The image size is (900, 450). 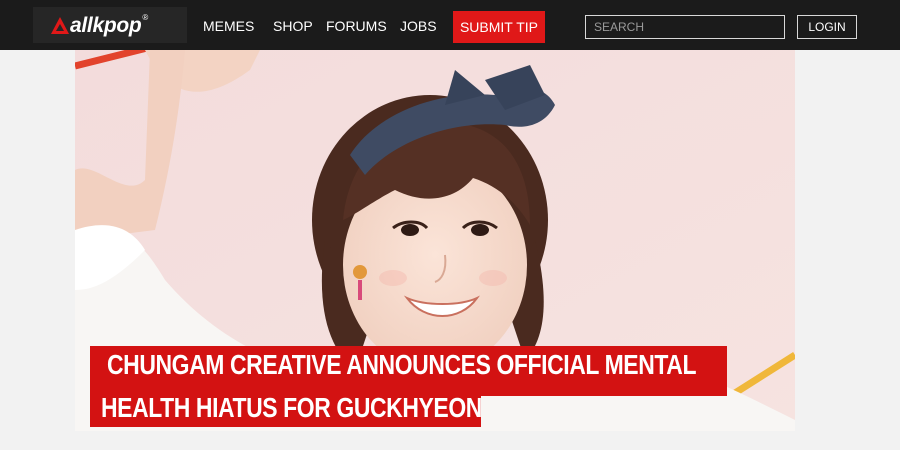 What do you see at coordinates (106, 25) in the screenshot?
I see `logo-wordmark: allkpop` at bounding box center [106, 25].